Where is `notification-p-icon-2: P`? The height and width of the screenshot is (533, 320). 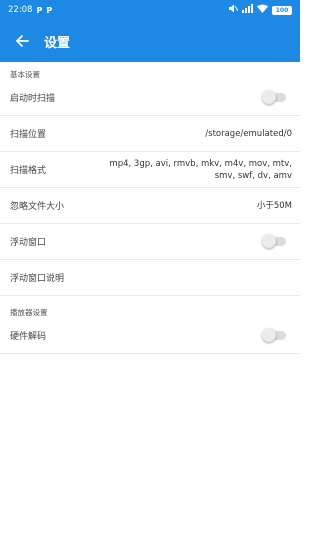
notification-p-icon-2: P is located at coordinates (49, 10).